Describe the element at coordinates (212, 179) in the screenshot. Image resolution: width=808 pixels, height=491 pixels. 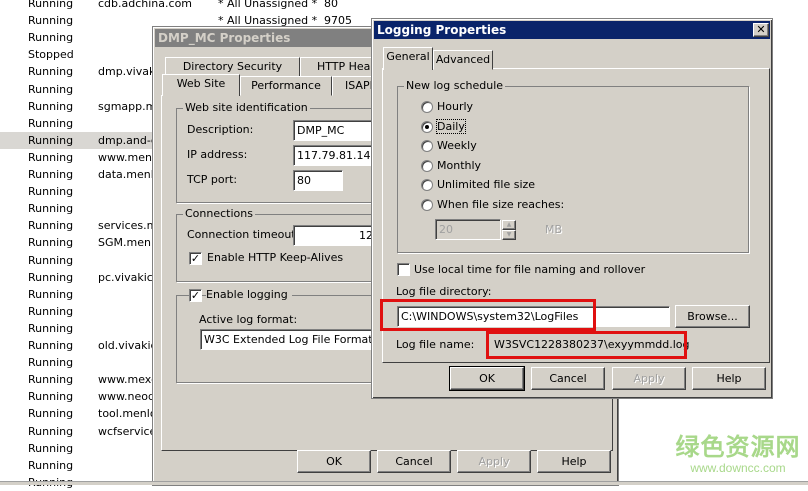
I see `tcp-port-label: TCP port:` at that location.